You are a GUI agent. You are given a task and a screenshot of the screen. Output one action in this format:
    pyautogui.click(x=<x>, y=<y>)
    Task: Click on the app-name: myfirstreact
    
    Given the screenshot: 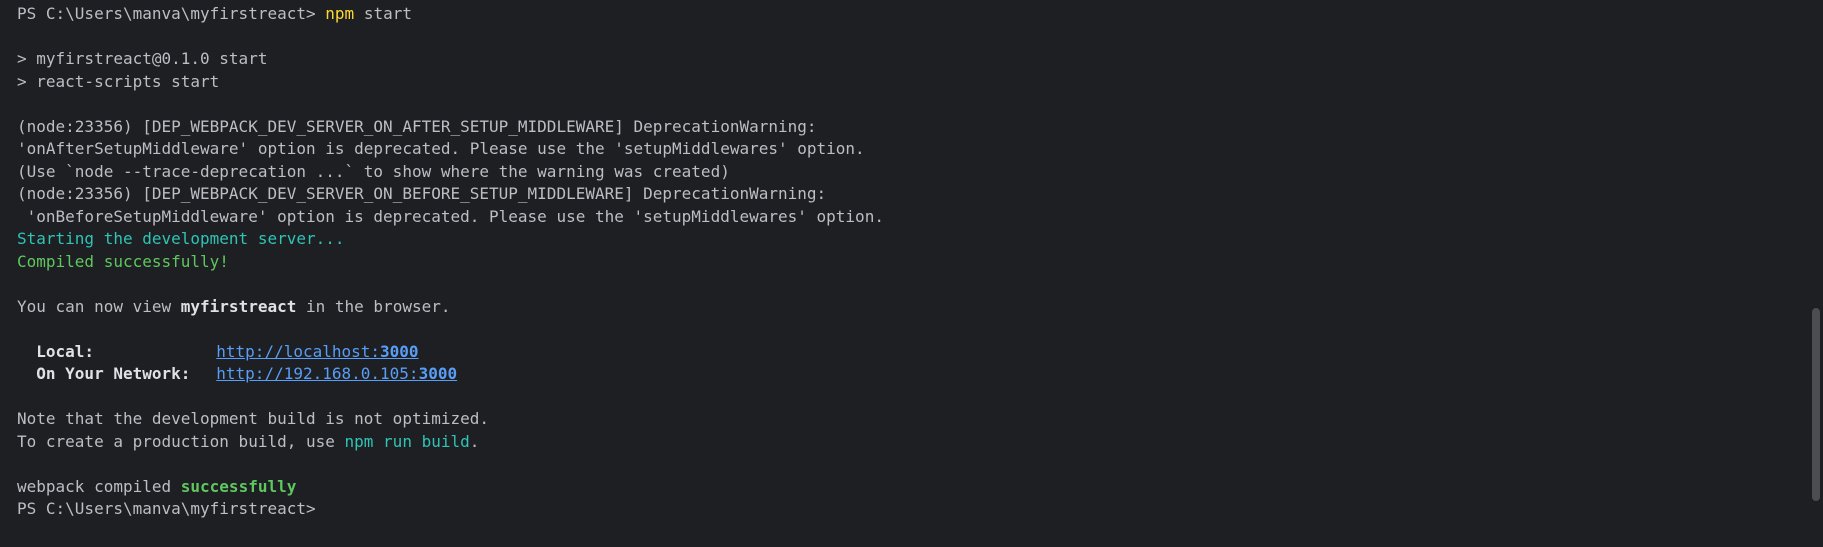 What is the action you would take?
    pyautogui.click(x=238, y=306)
    